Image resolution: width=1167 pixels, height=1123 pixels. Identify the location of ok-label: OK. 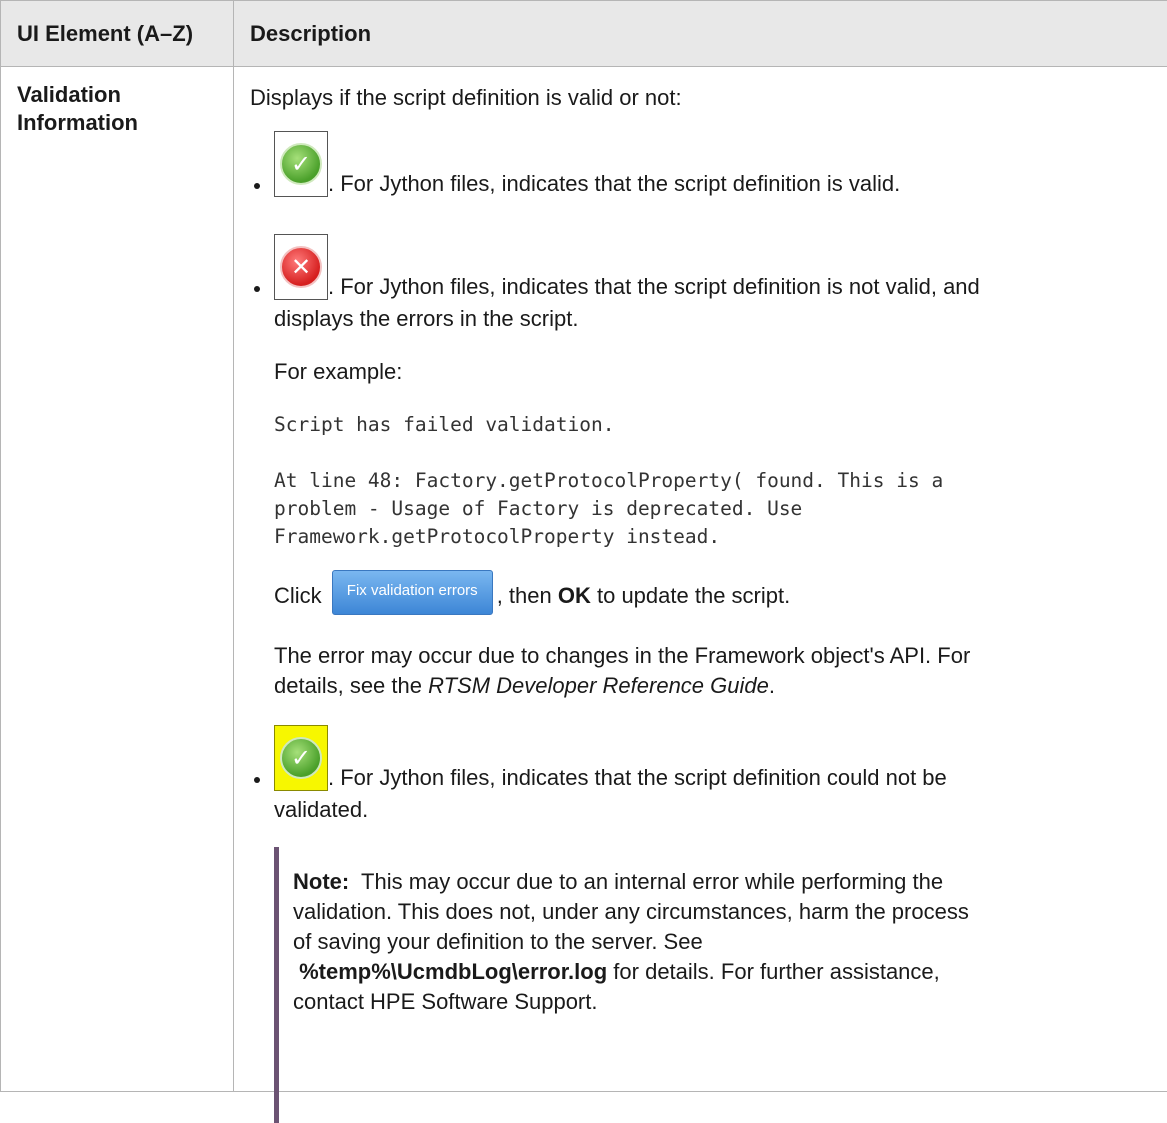
(574, 595).